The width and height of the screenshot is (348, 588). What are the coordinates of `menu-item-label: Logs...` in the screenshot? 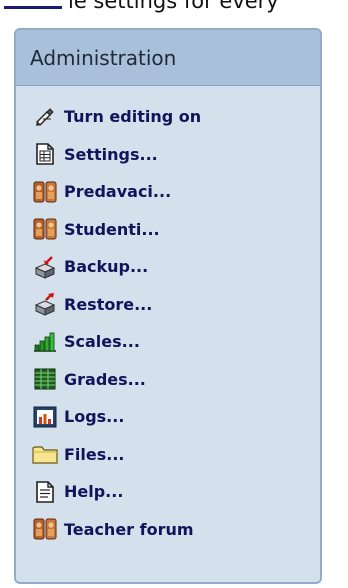 It's located at (94, 416).